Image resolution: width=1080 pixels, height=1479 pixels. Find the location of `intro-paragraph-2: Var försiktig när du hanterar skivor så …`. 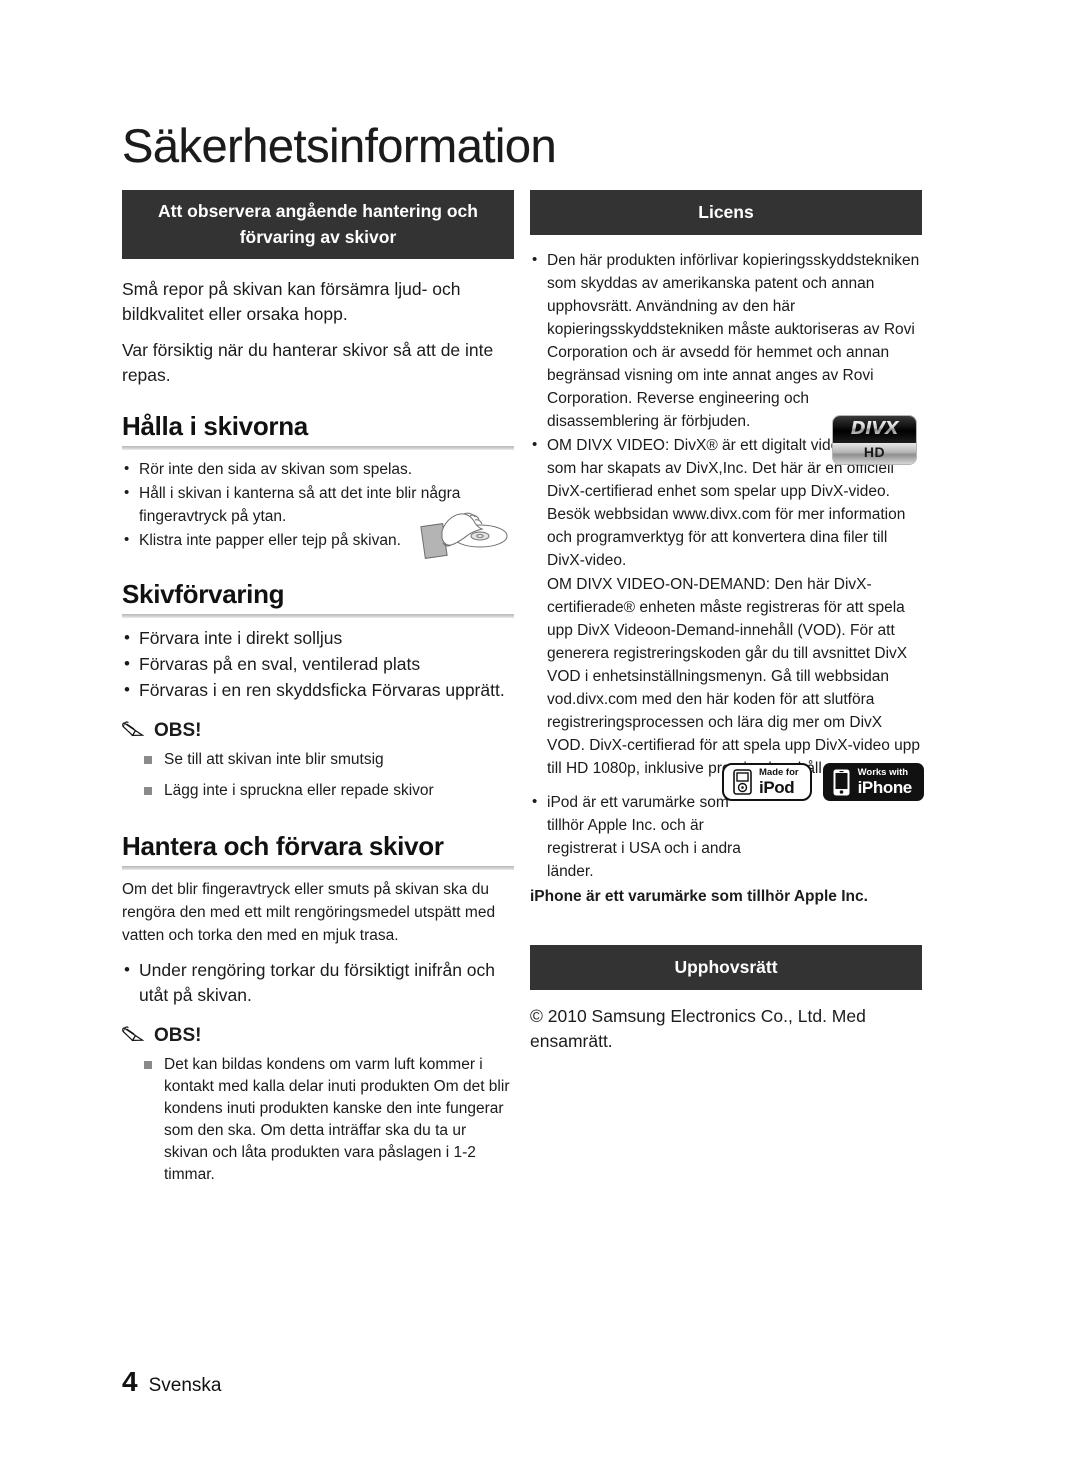

intro-paragraph-2: Var försiktig när du hanterar skivor så … is located at coordinates (308, 362).